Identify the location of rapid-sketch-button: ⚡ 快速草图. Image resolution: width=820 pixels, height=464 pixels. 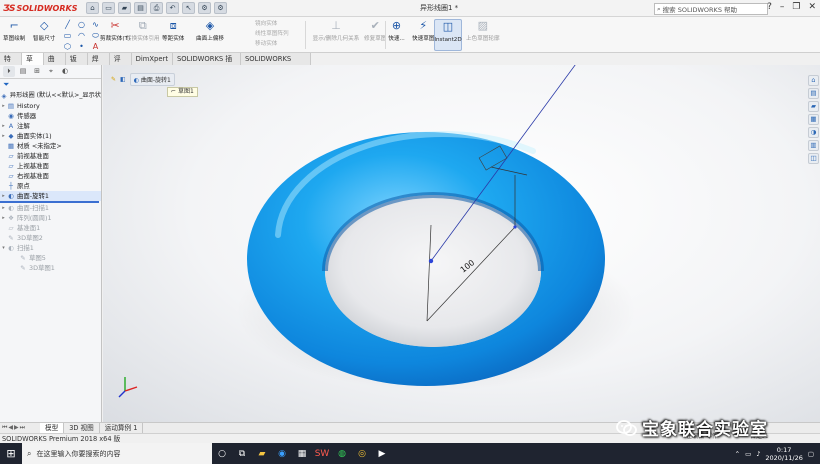
(423, 35).